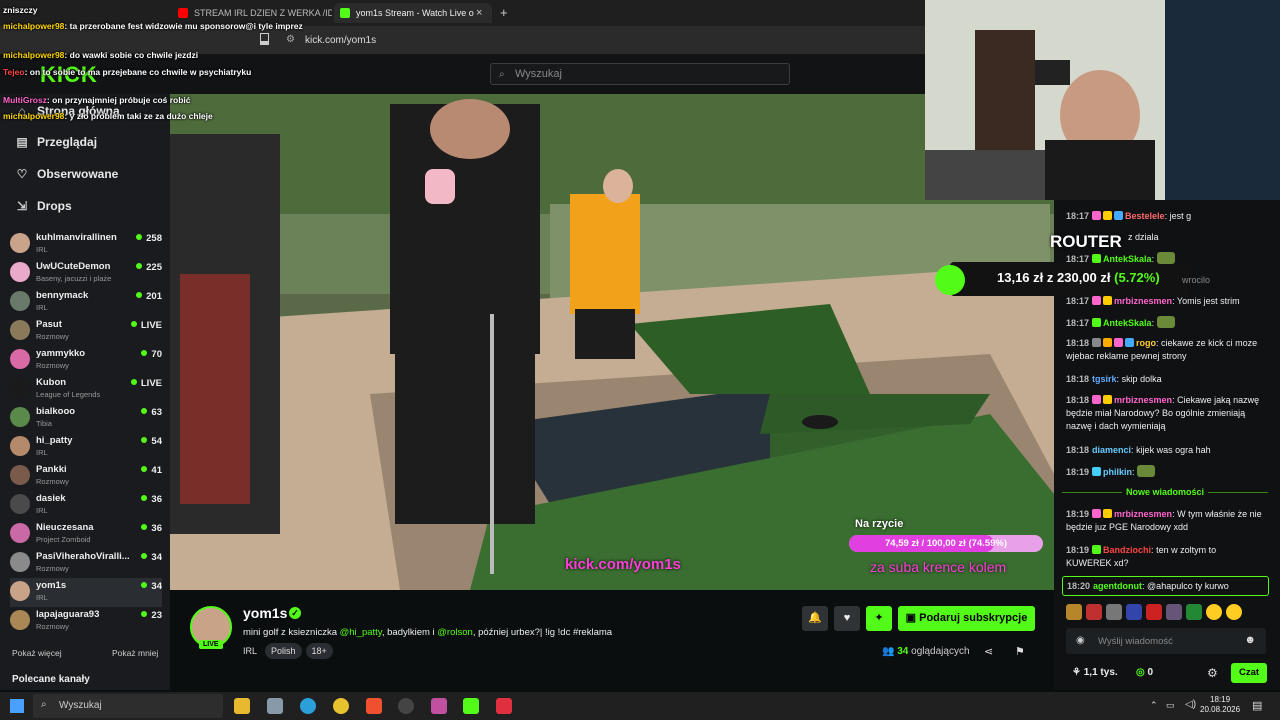 The height and width of the screenshot is (720, 1280). Describe the element at coordinates (374, 706) in the screenshot. I see `brave-icon` at that location.